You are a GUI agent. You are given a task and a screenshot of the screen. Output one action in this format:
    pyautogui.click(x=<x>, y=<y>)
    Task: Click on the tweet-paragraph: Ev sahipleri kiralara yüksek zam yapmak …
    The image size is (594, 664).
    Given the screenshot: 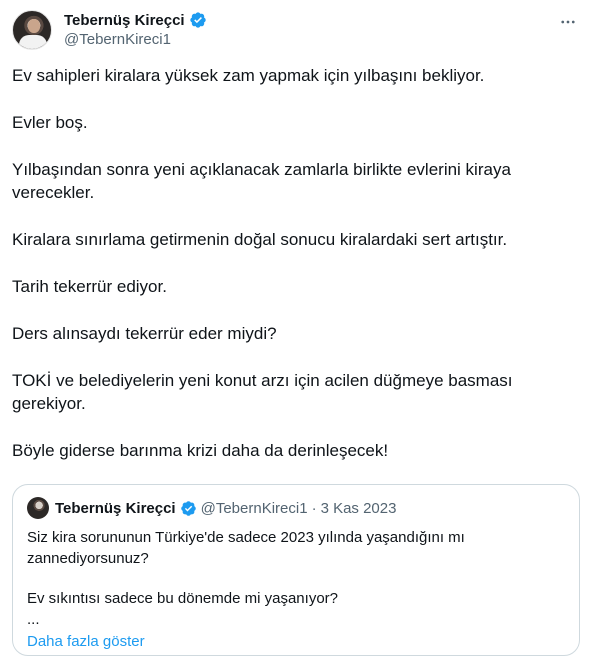 What is the action you would take?
    pyautogui.click(x=248, y=75)
    